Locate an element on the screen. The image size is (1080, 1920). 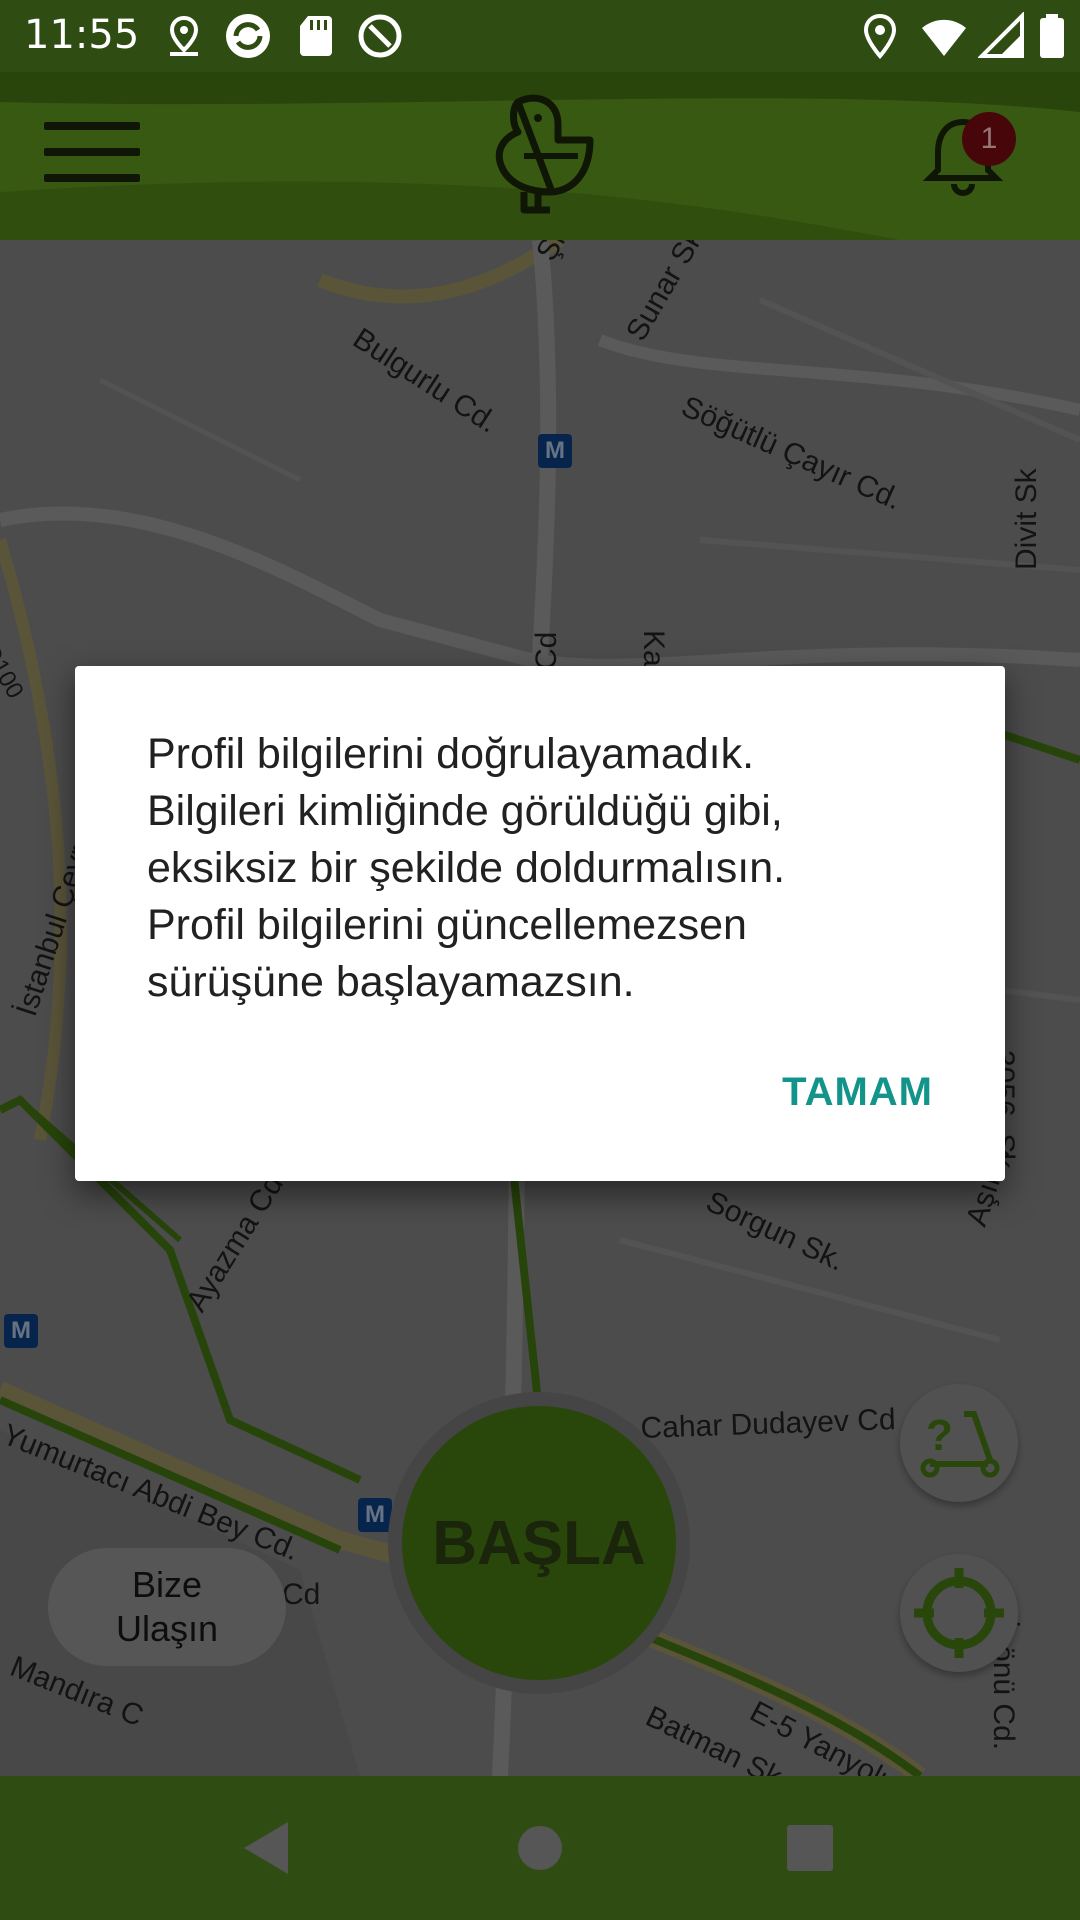
sync-icon is located at coordinates (248, 36).